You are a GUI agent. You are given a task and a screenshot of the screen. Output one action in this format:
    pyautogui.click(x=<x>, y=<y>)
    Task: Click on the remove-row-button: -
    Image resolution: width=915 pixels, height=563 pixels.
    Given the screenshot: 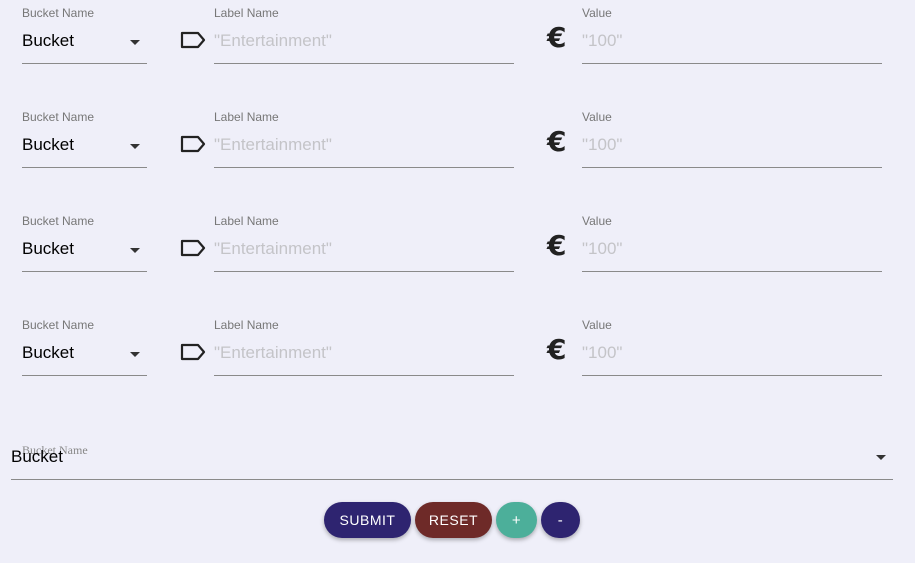 What is the action you would take?
    pyautogui.click(x=560, y=520)
    